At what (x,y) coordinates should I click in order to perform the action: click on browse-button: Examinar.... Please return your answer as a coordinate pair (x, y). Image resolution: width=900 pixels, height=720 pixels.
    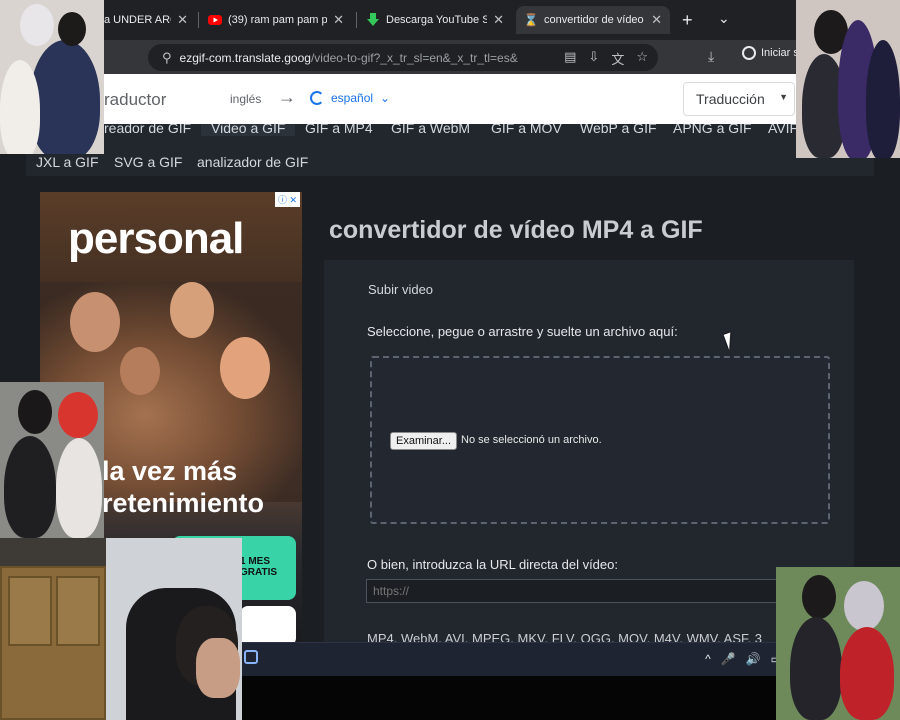
    Looking at the image, I should click on (424, 441).